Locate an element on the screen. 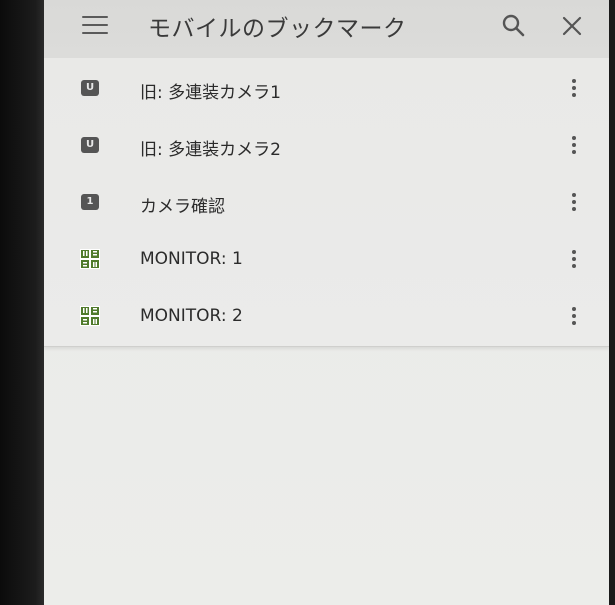 The width and height of the screenshot is (615, 605). page-title: モバイルのブックマーク is located at coordinates (277, 29).